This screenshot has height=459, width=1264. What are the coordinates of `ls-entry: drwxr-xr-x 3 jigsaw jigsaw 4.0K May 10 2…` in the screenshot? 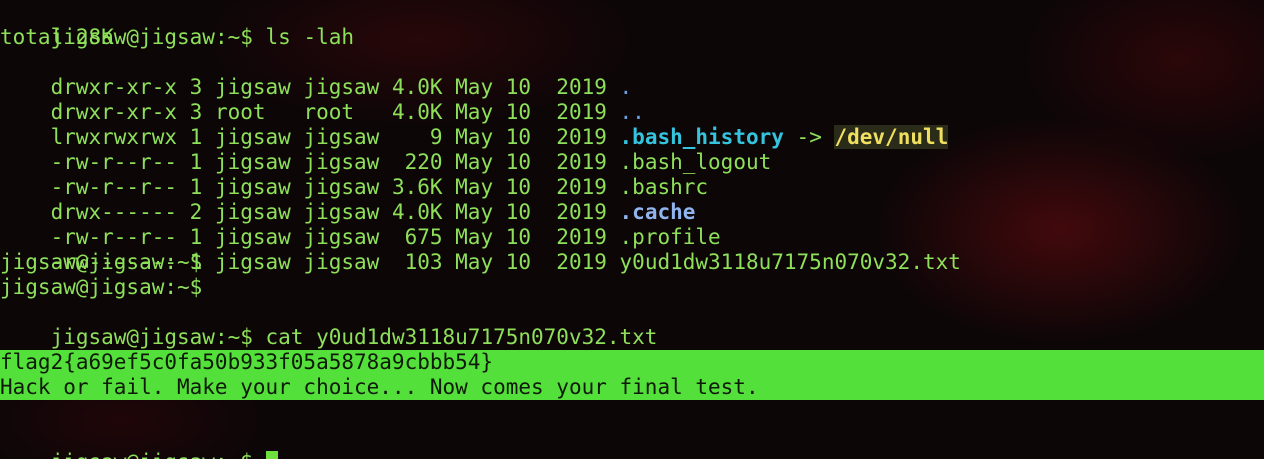 It's located at (316, 74).